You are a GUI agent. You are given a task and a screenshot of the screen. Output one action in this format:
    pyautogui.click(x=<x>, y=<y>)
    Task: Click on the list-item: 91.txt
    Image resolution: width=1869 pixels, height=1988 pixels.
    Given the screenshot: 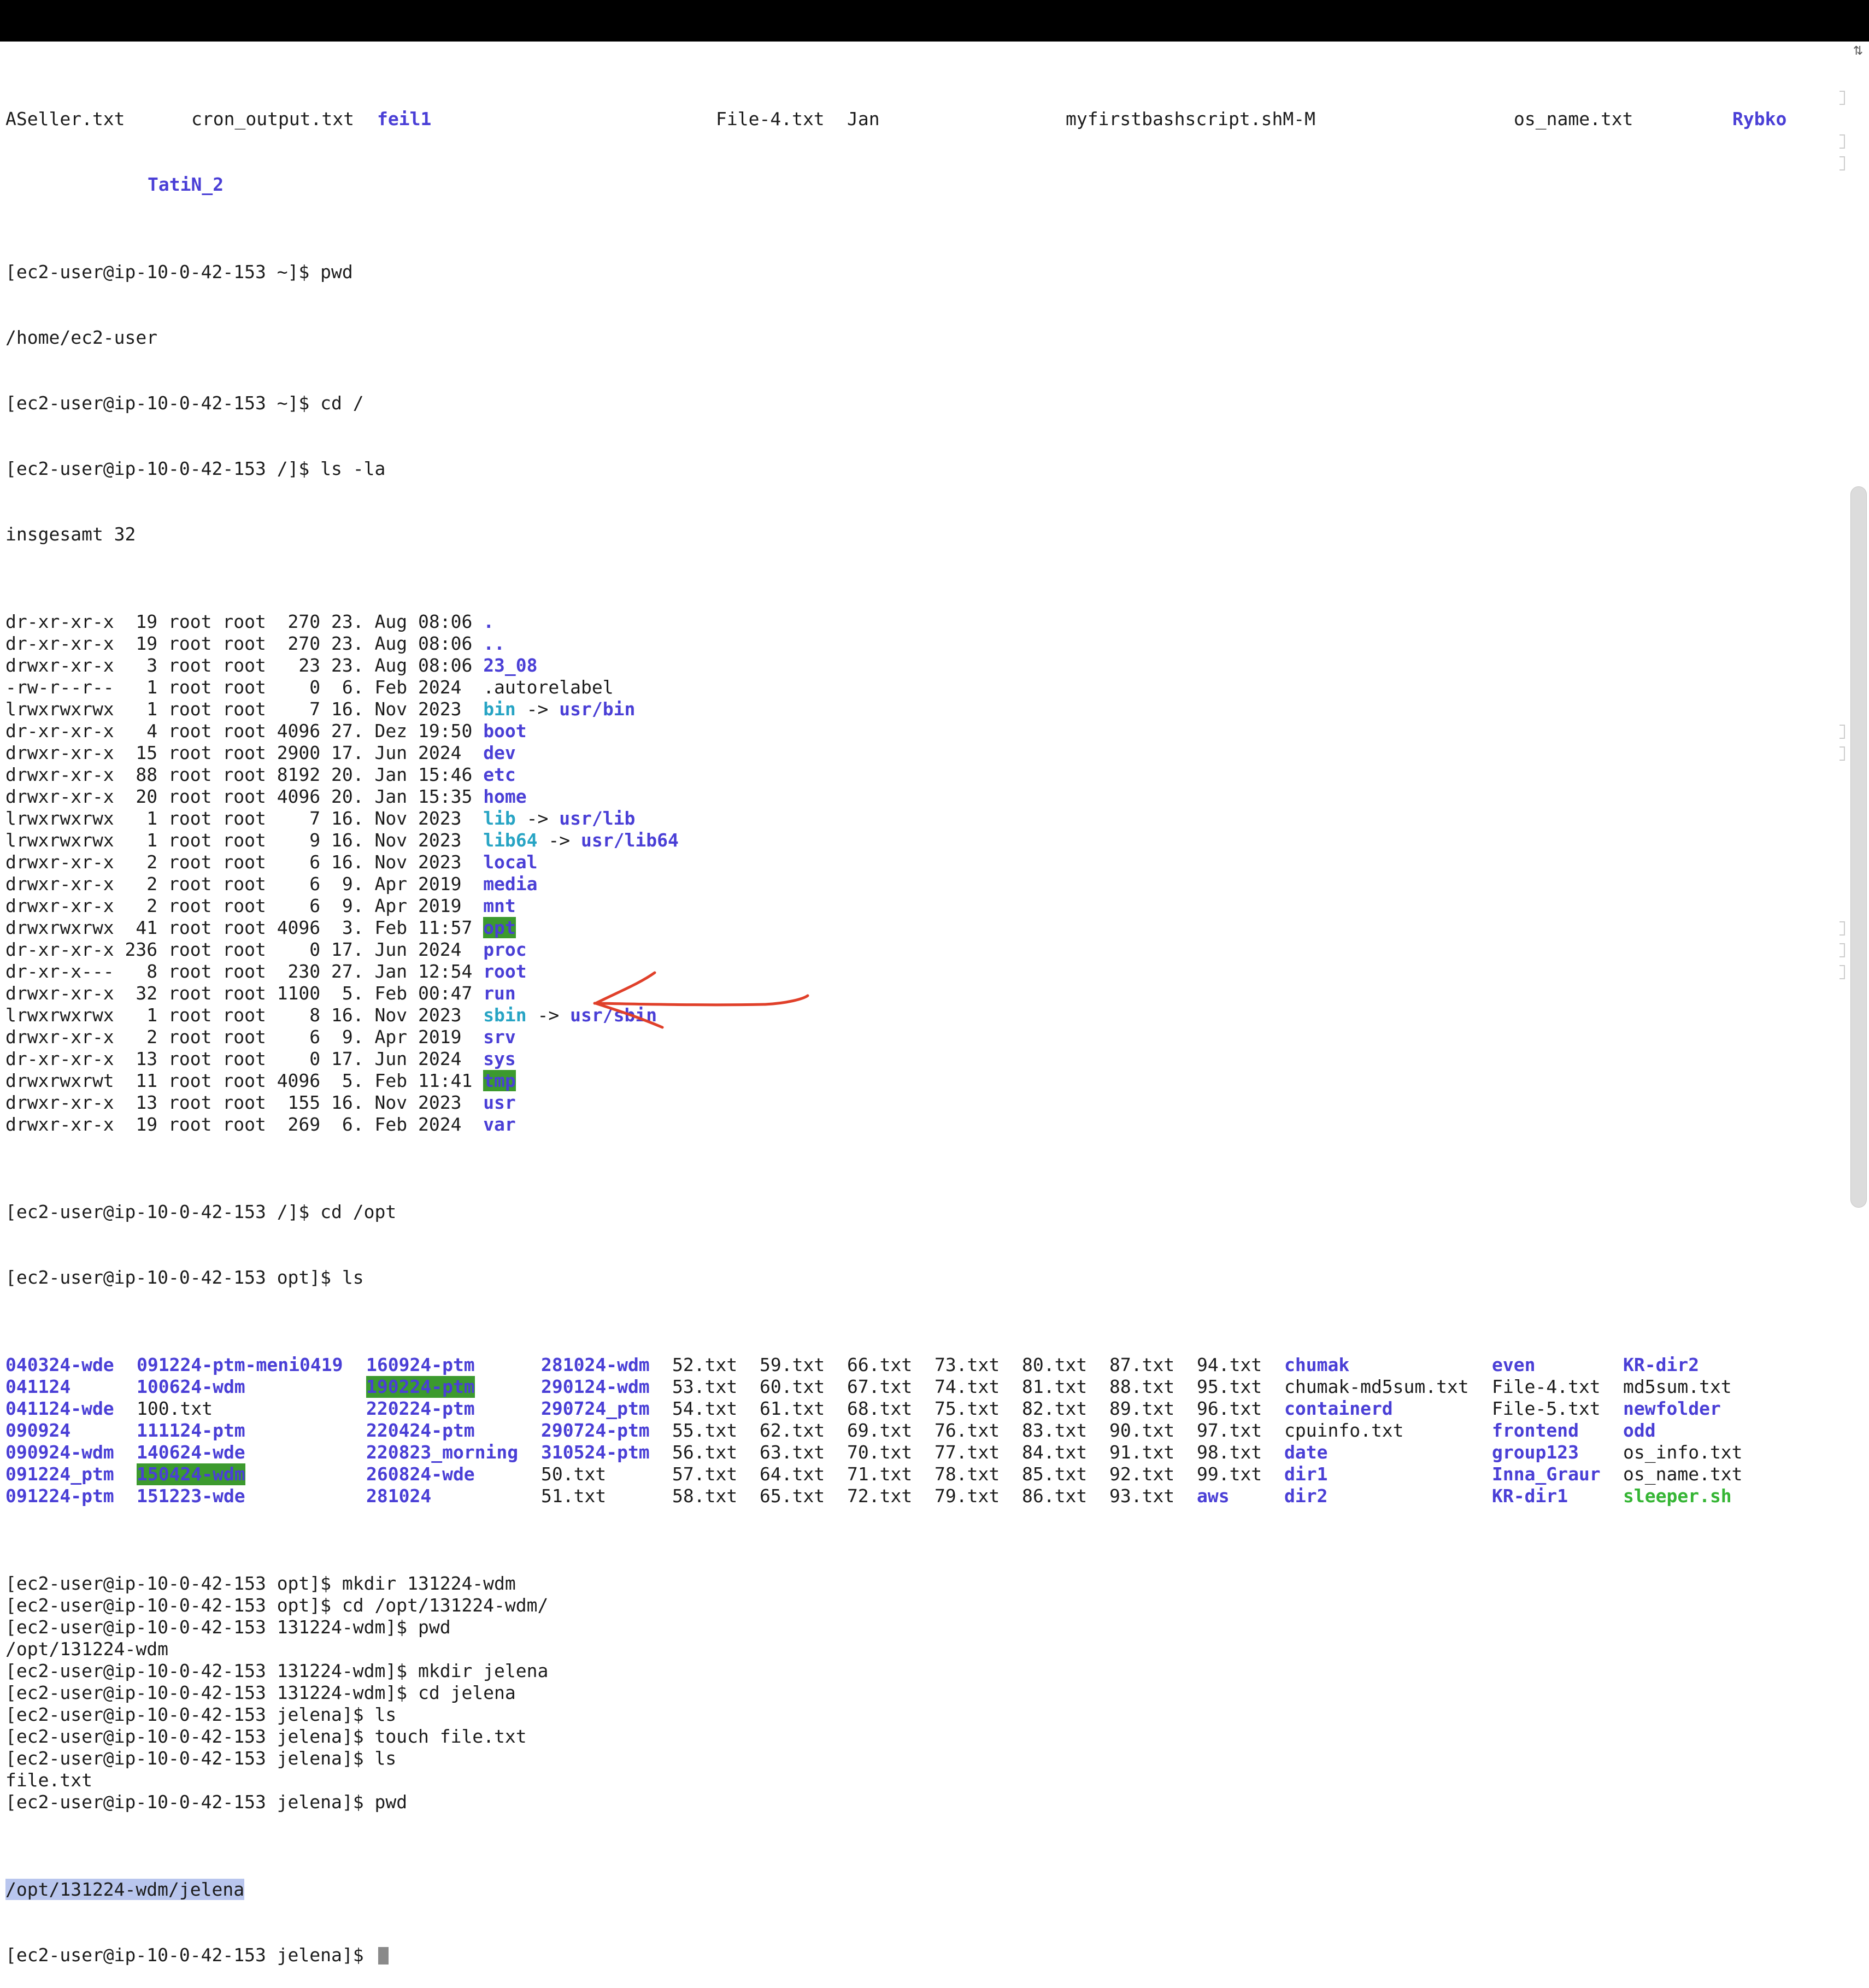 What is the action you would take?
    pyautogui.click(x=1142, y=1452)
    